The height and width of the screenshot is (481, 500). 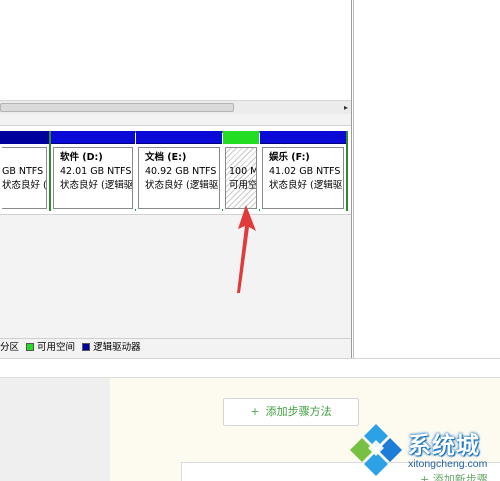 I want to click on partition-bar-free, so click(x=241, y=137).